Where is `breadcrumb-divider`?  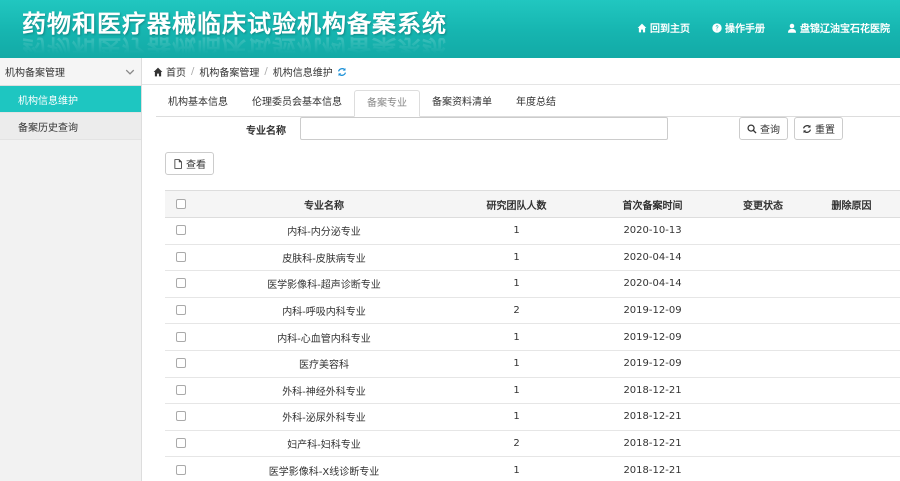
breadcrumb-divider is located at coordinates (521, 84).